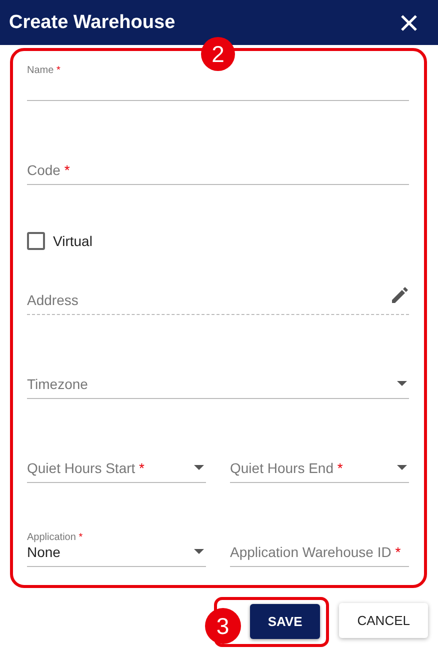 This screenshot has height=653, width=438. Describe the element at coordinates (218, 167) in the screenshot. I see `input-field: Code *` at that location.